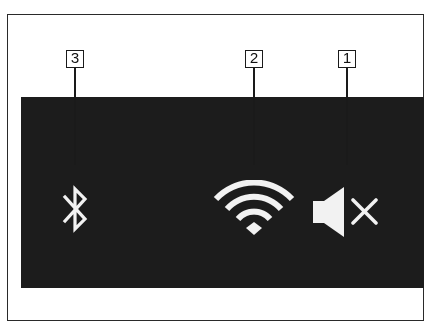  Describe the element at coordinates (254, 116) in the screenshot. I see `callout-2-leader-line` at that location.